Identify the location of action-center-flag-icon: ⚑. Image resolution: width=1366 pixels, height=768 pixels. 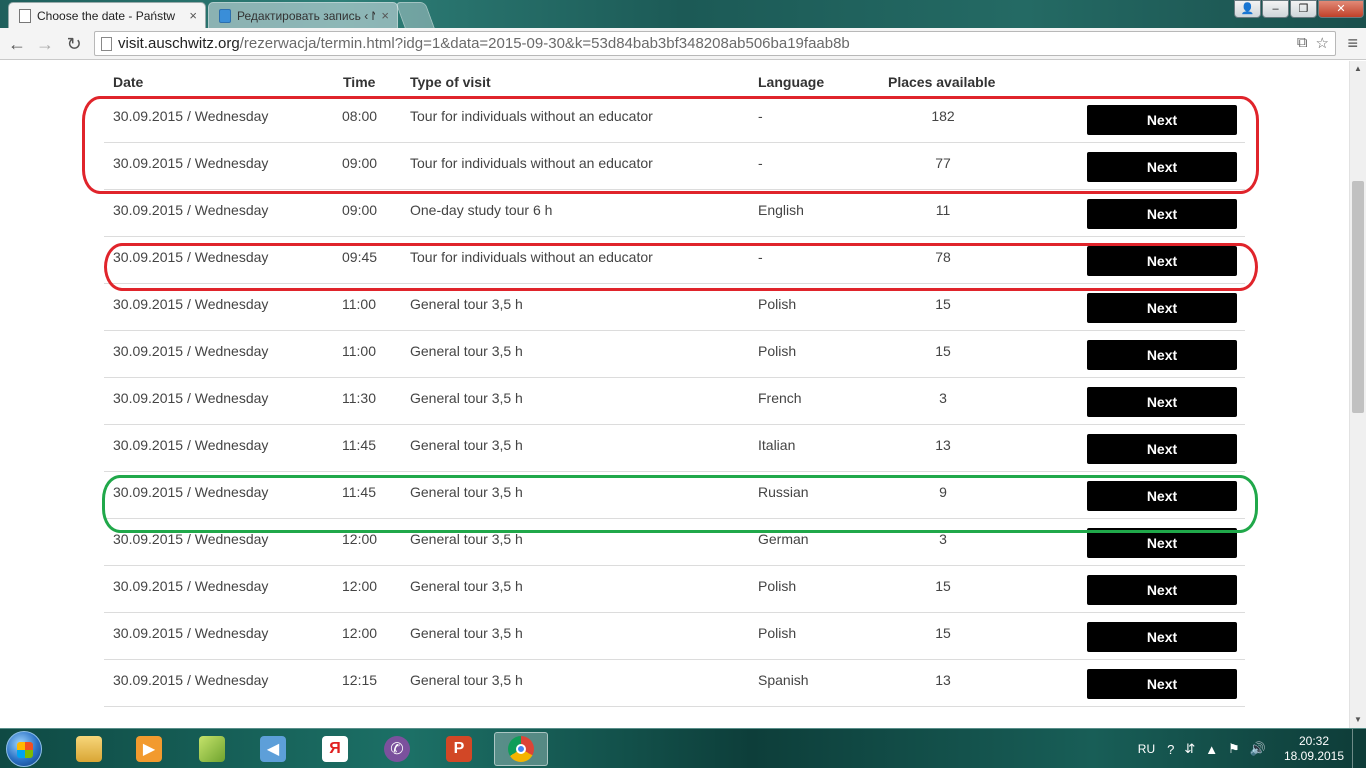
(1234, 749).